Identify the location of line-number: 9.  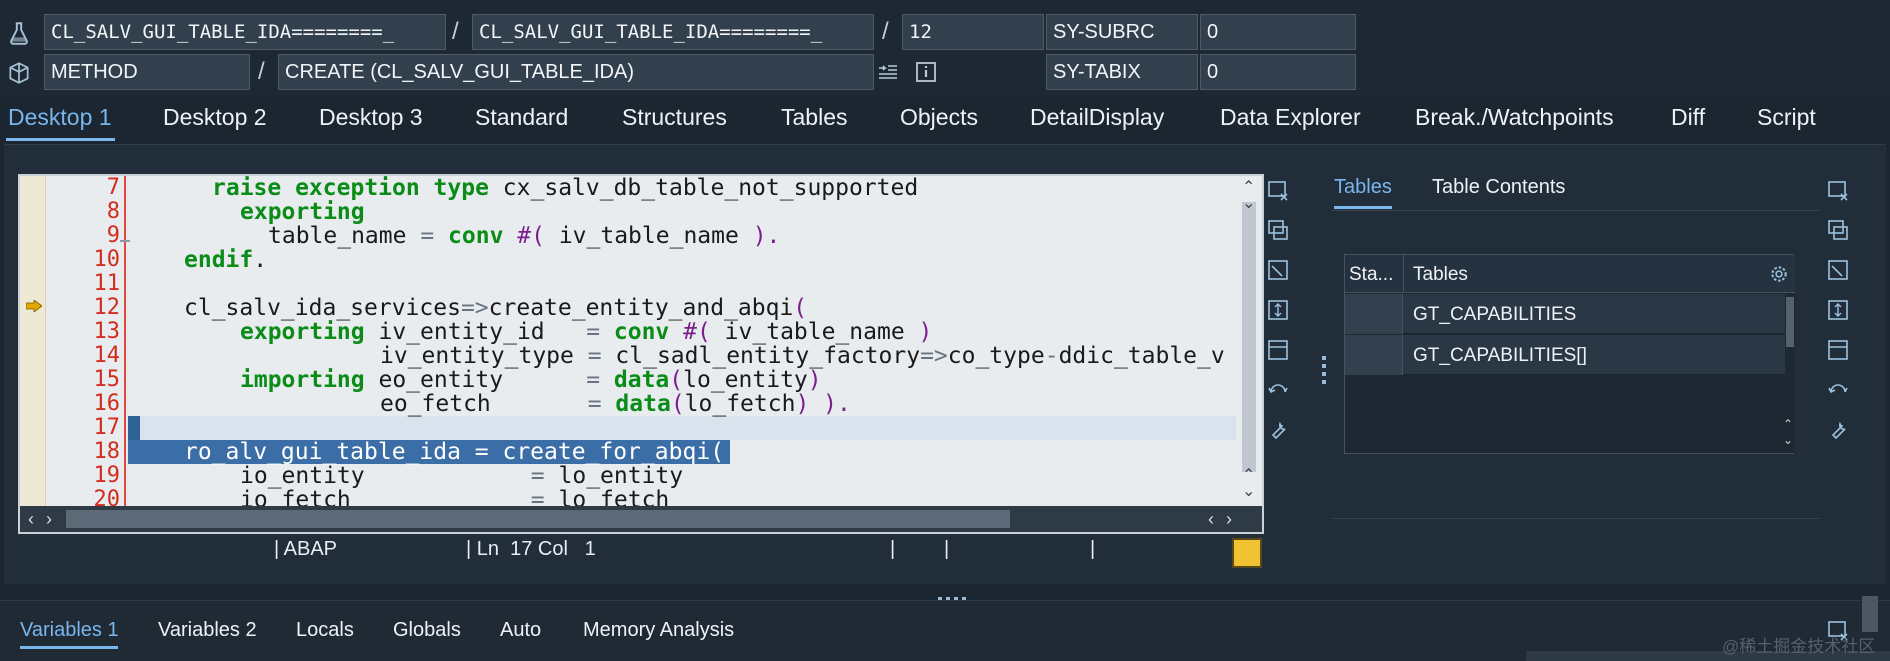
(113, 235).